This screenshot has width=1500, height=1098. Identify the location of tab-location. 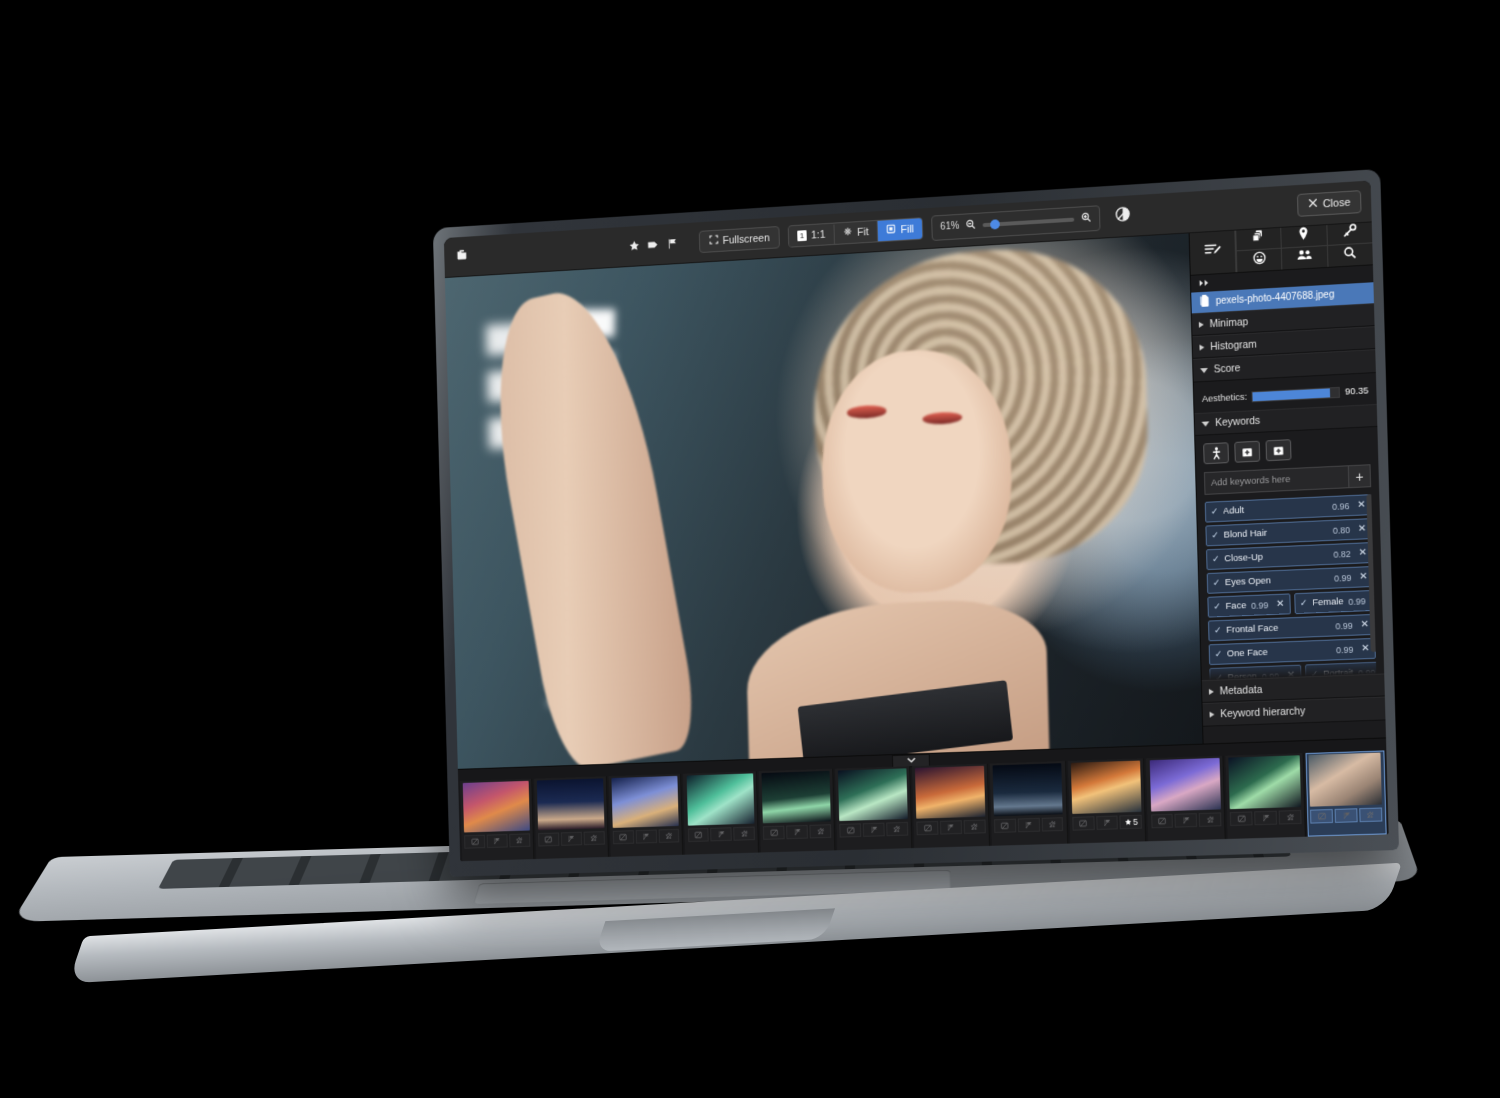
(1303, 237).